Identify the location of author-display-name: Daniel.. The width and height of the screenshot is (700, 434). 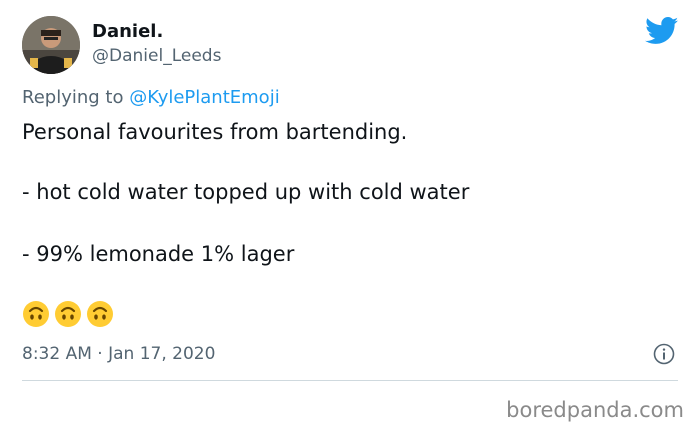
(127, 31).